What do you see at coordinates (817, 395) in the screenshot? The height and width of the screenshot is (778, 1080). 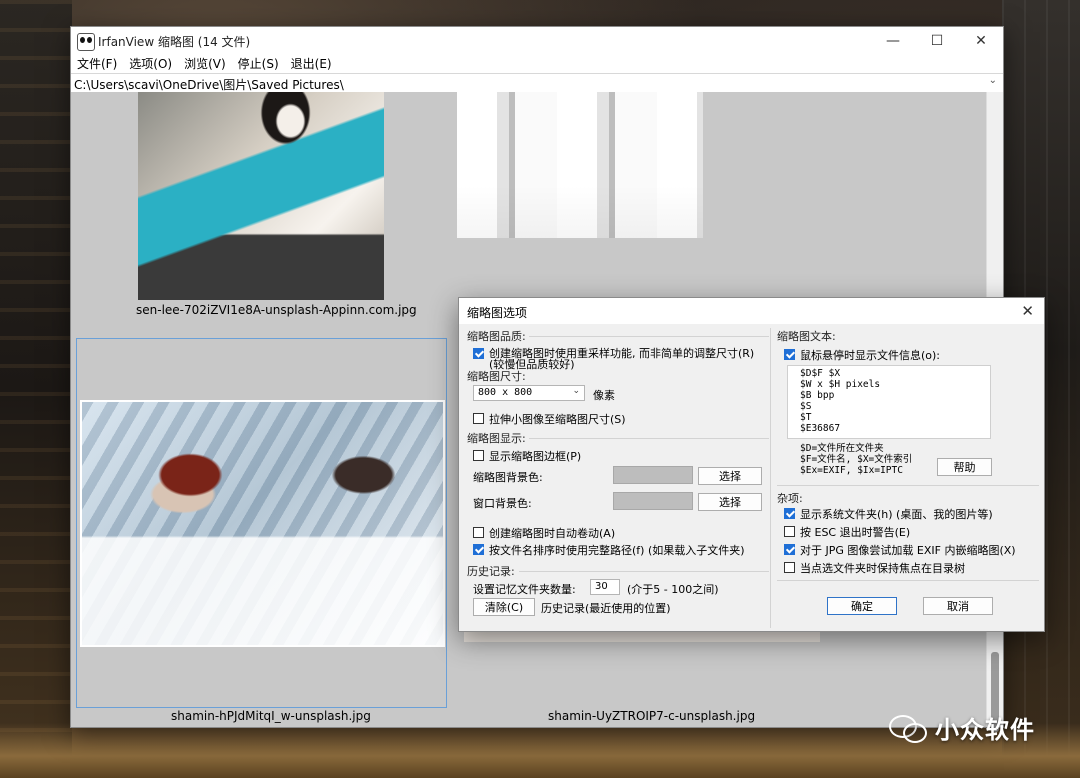 I see `template-line: $B bpp` at bounding box center [817, 395].